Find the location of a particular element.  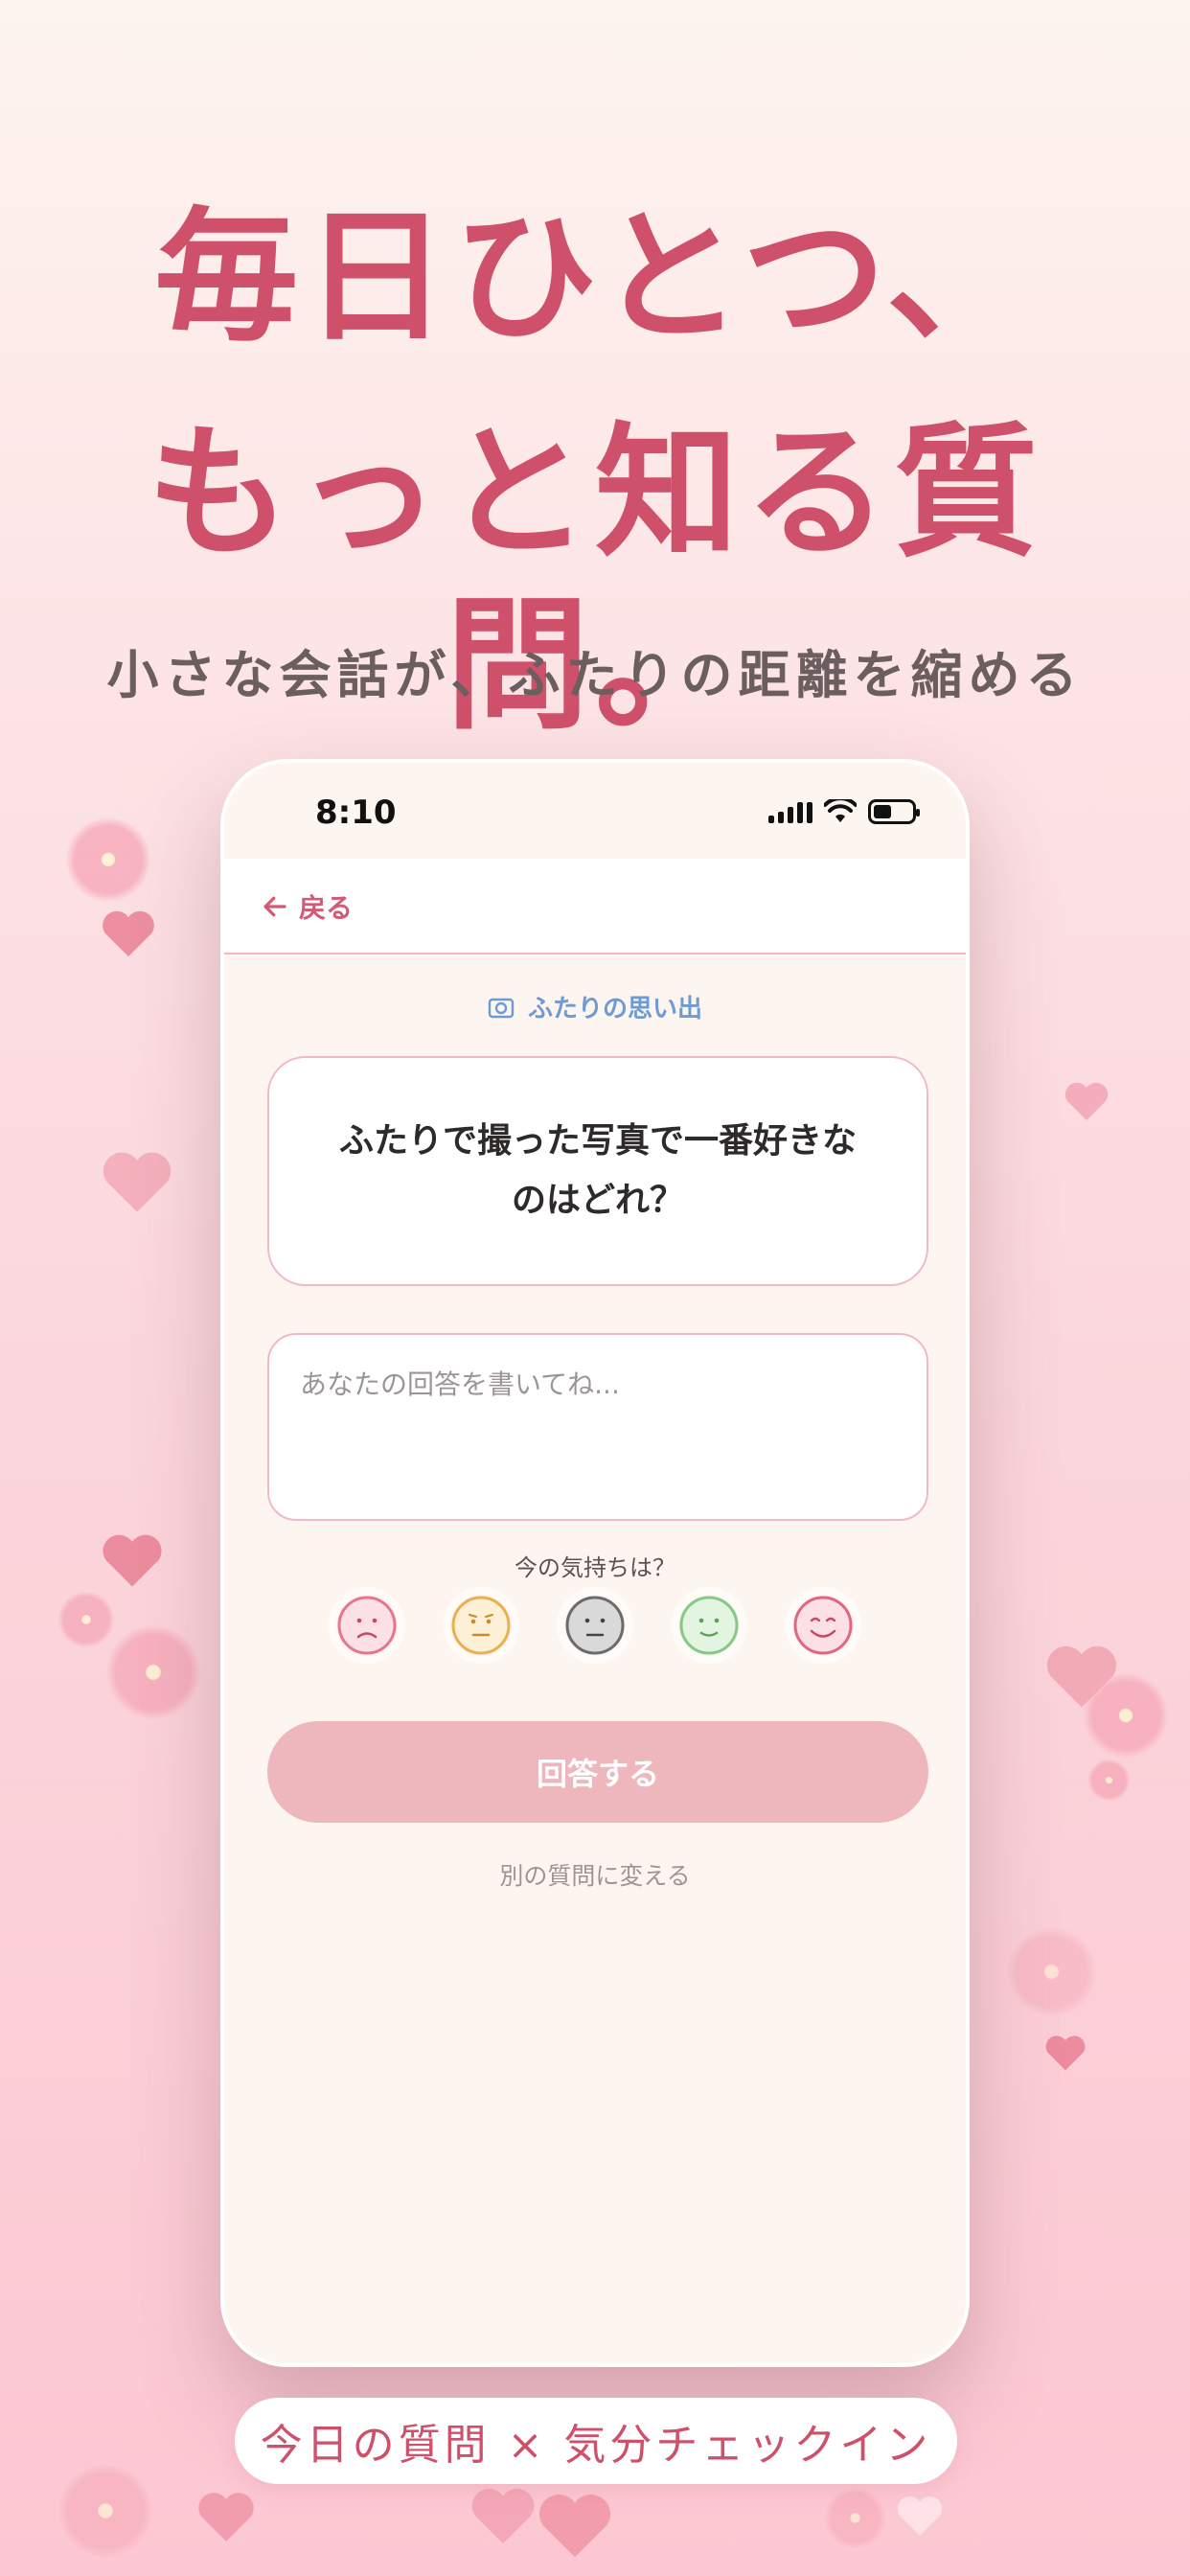

nav-bar: 戻る is located at coordinates (595, 906).